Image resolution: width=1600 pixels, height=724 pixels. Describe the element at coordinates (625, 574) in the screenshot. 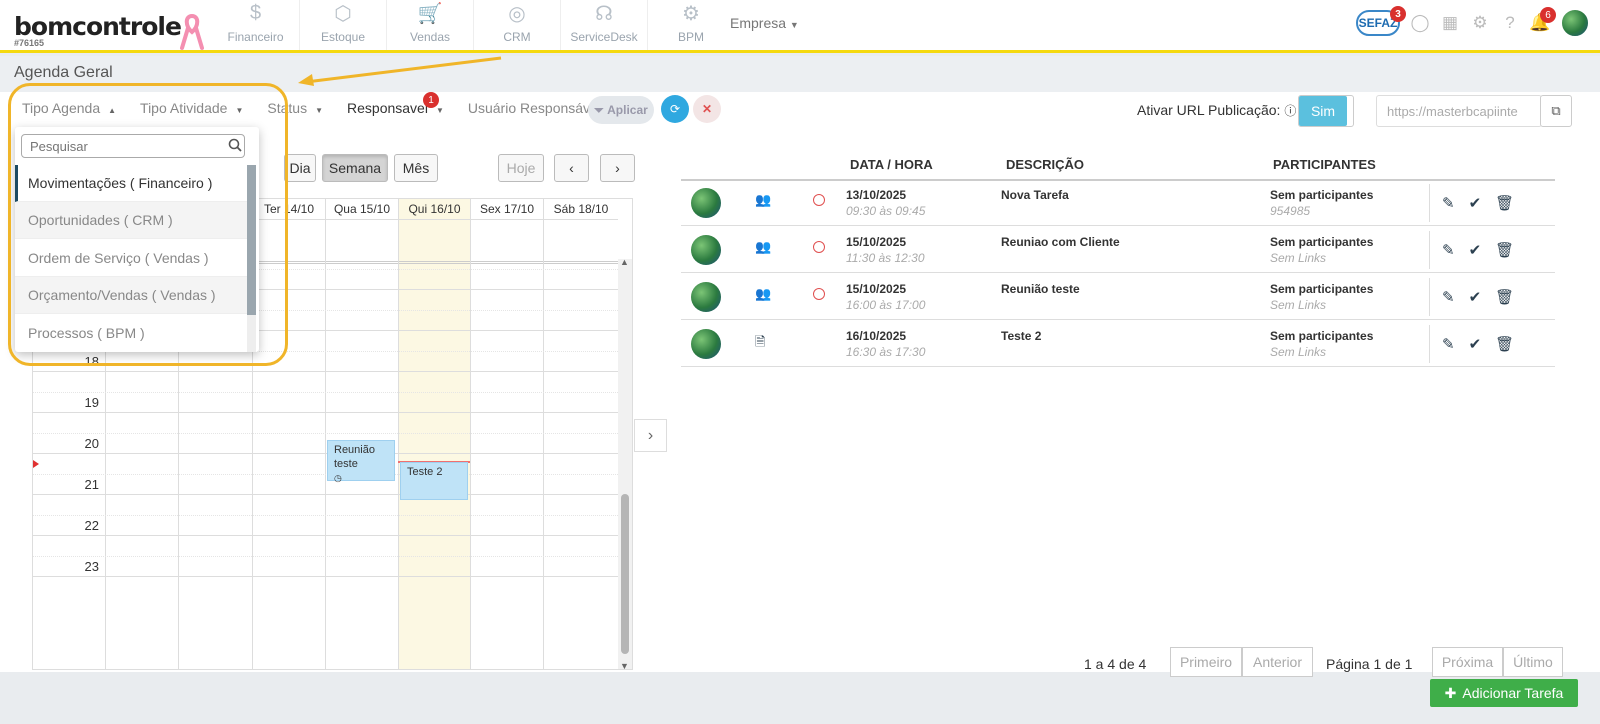

I see `scroll-thumb` at that location.